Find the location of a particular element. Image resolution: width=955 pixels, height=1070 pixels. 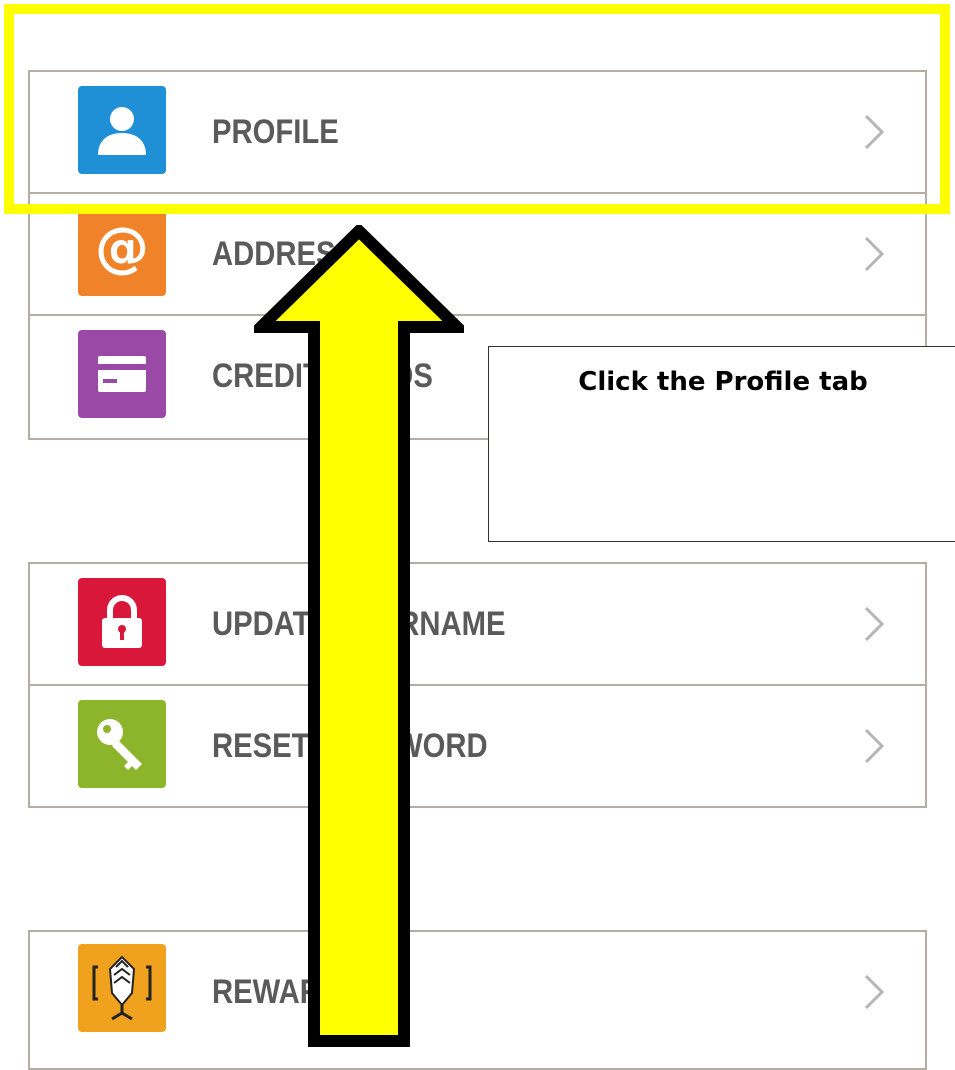

instruction-callout: Click the Profile tab is located at coordinates (721, 444).